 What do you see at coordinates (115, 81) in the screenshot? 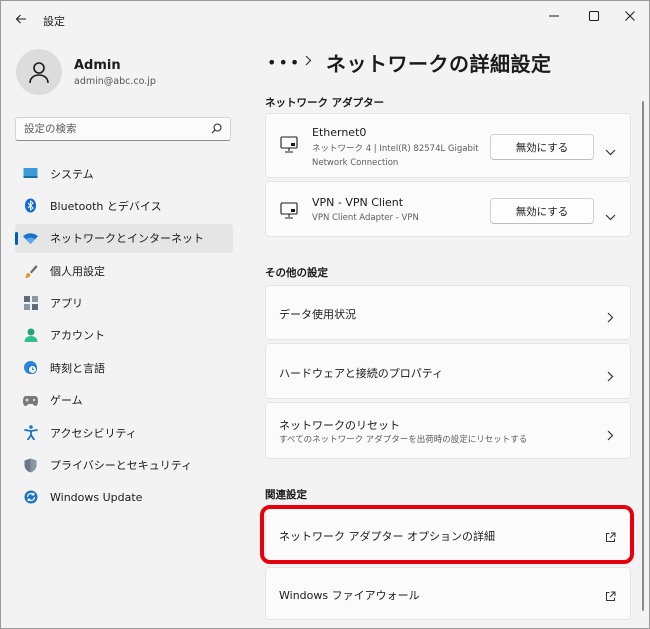
I see `user-email: admin@abc.co.jp` at bounding box center [115, 81].